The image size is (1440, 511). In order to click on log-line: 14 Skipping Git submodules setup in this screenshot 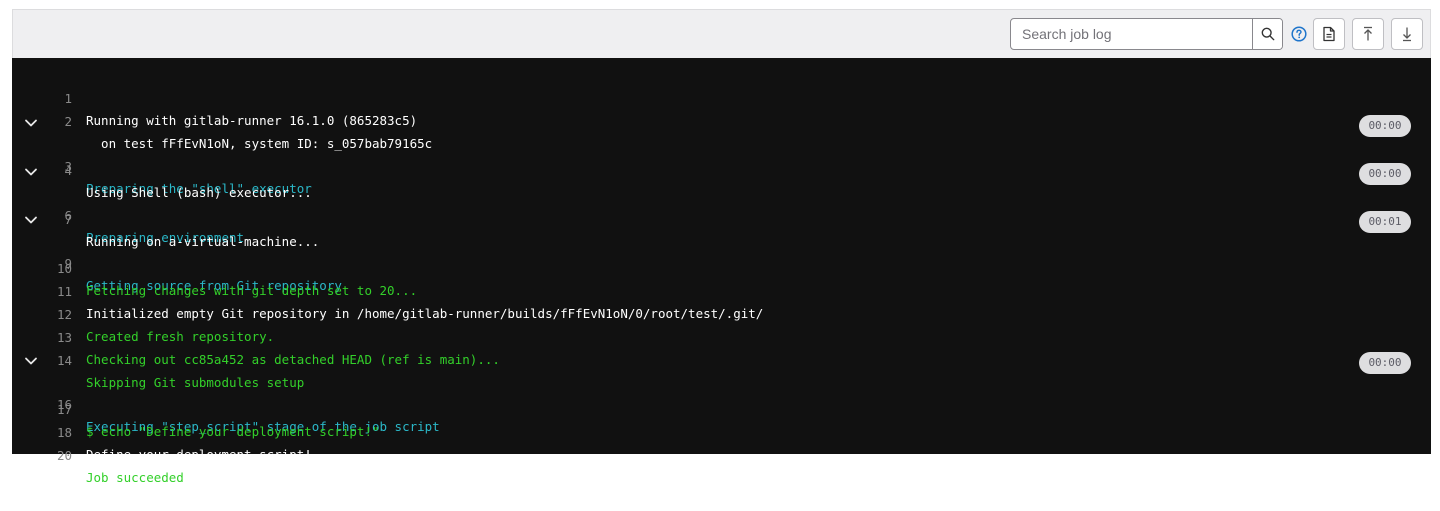, I will do `click(721, 359)`.